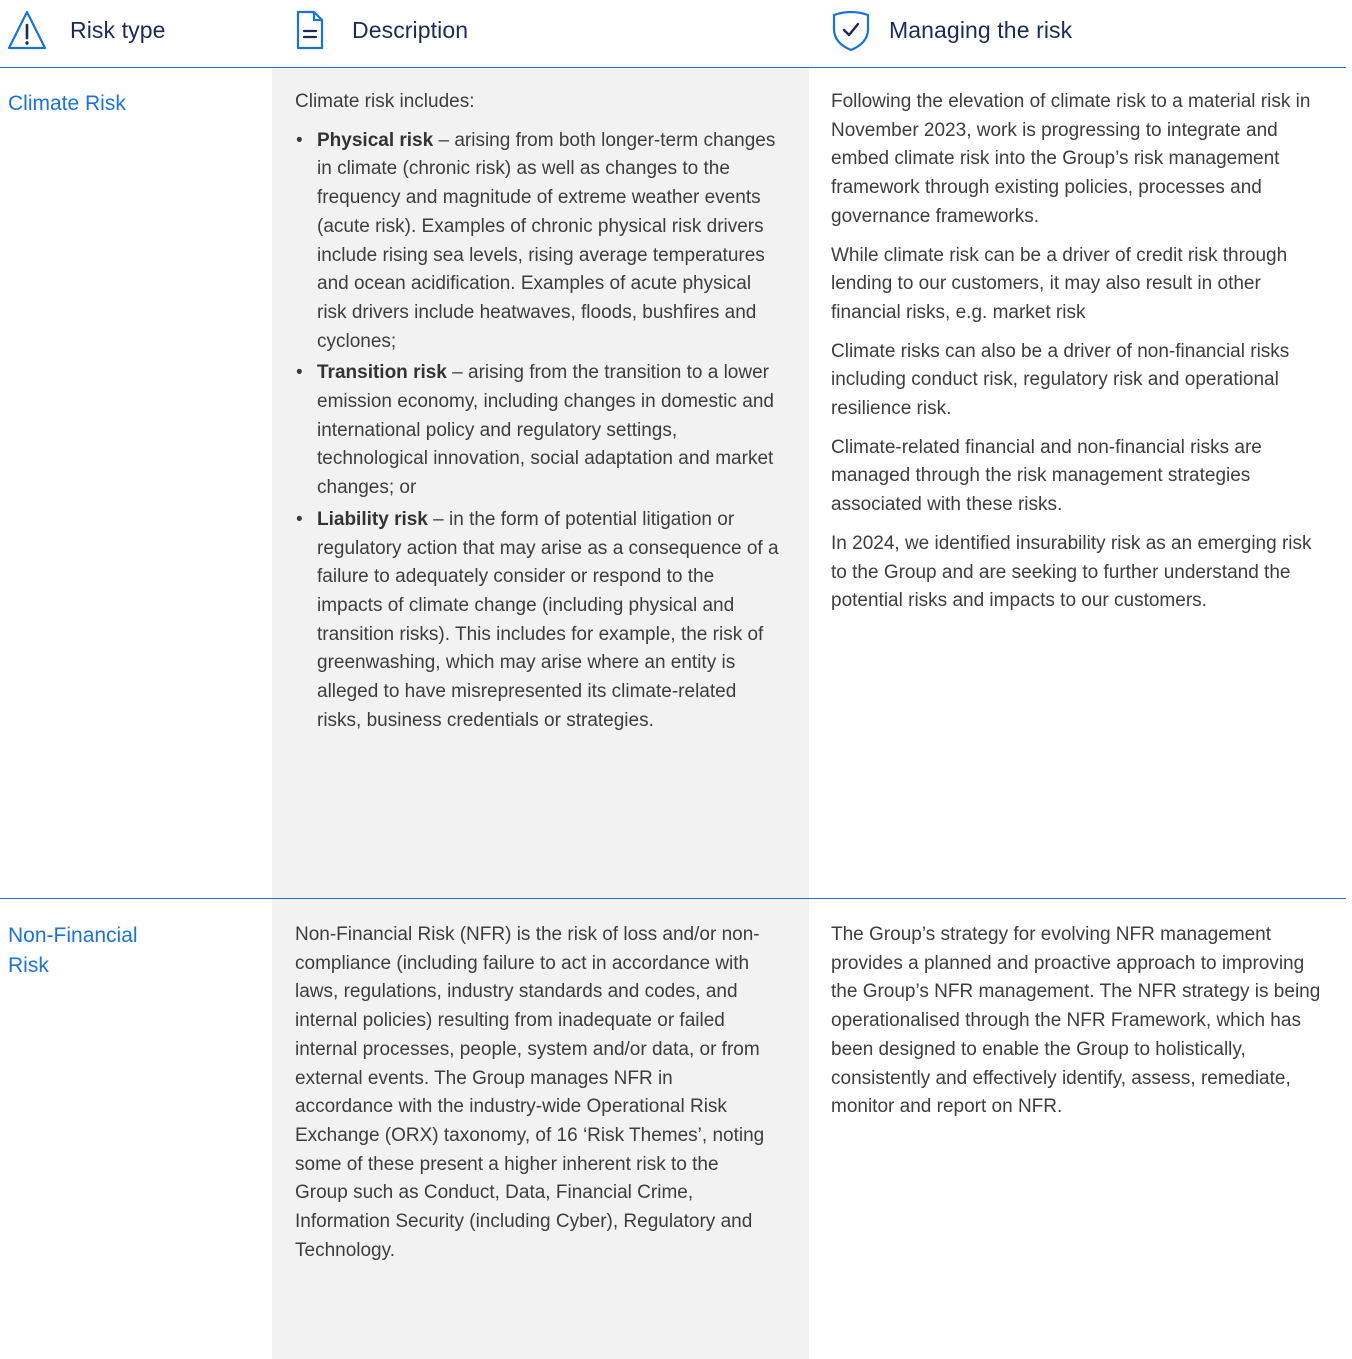 The width and height of the screenshot is (1352, 1359). I want to click on header-risk-type: Risk type, so click(85, 30).